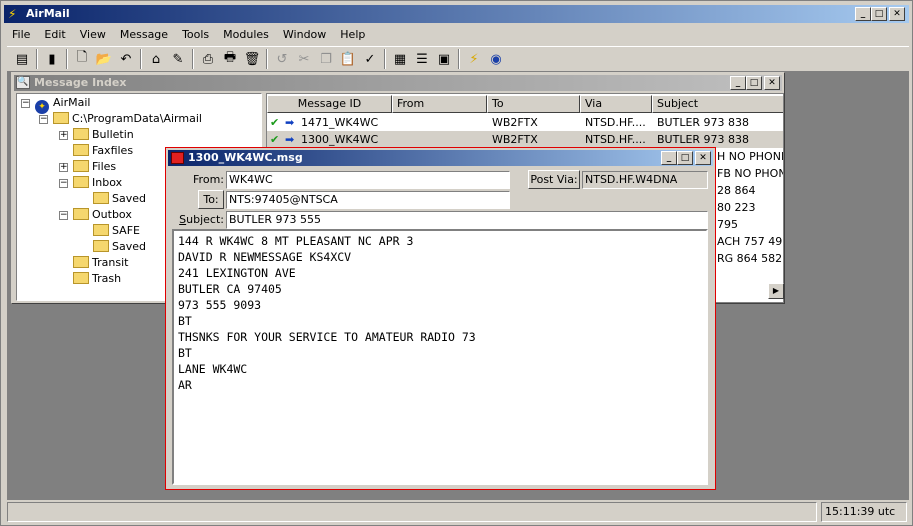  I want to click on from-field: WK4WC, so click(368, 180).